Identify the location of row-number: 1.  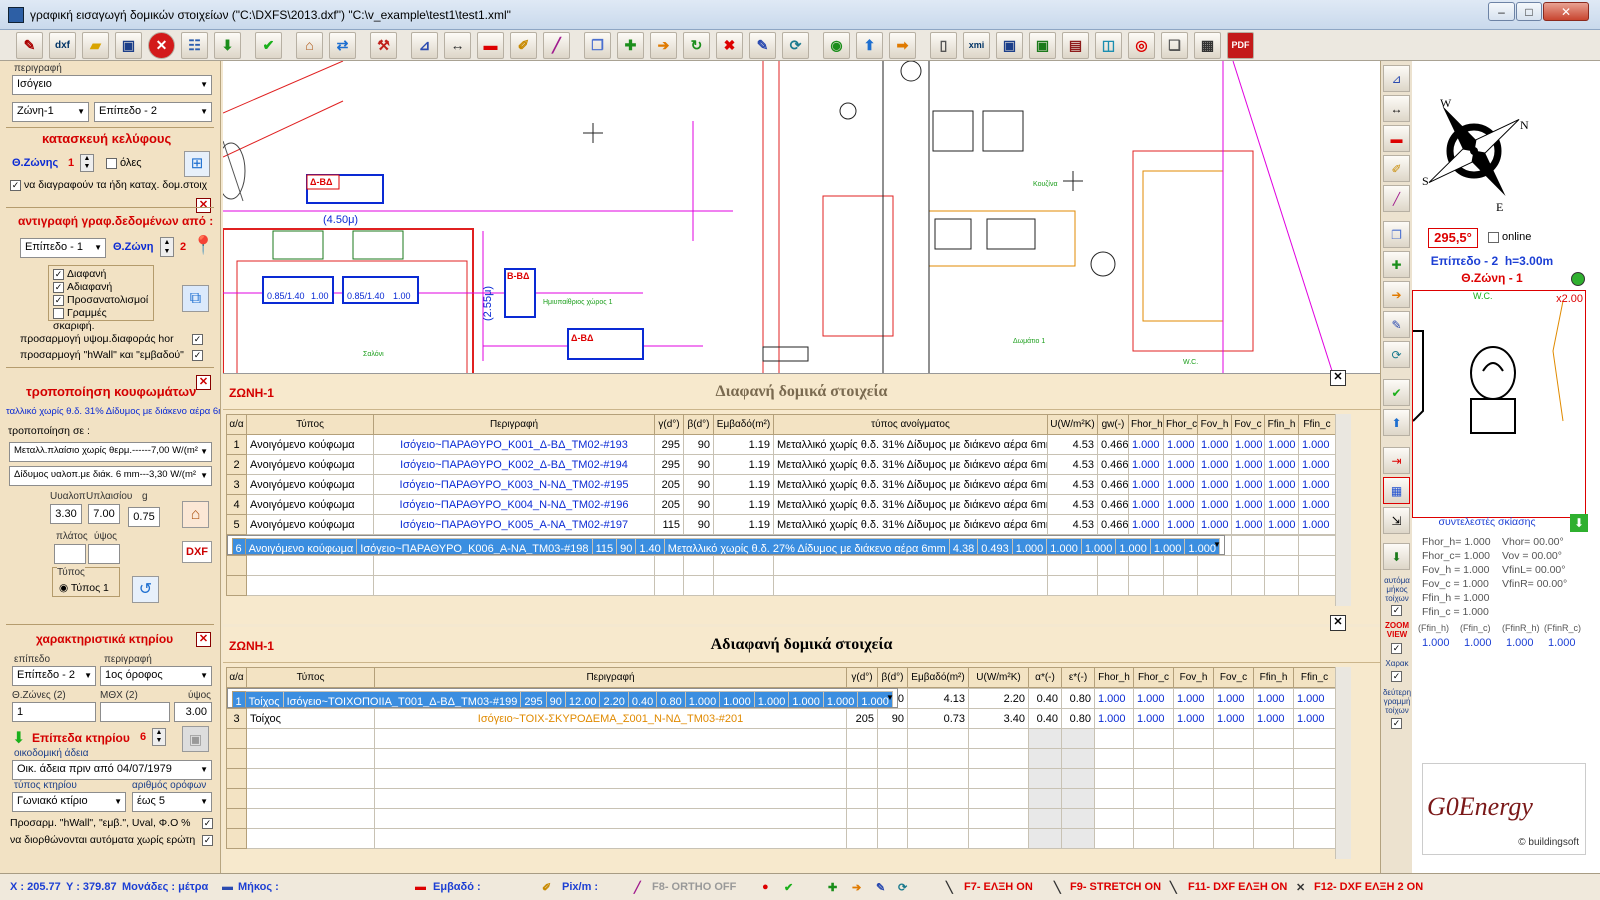
(238, 699).